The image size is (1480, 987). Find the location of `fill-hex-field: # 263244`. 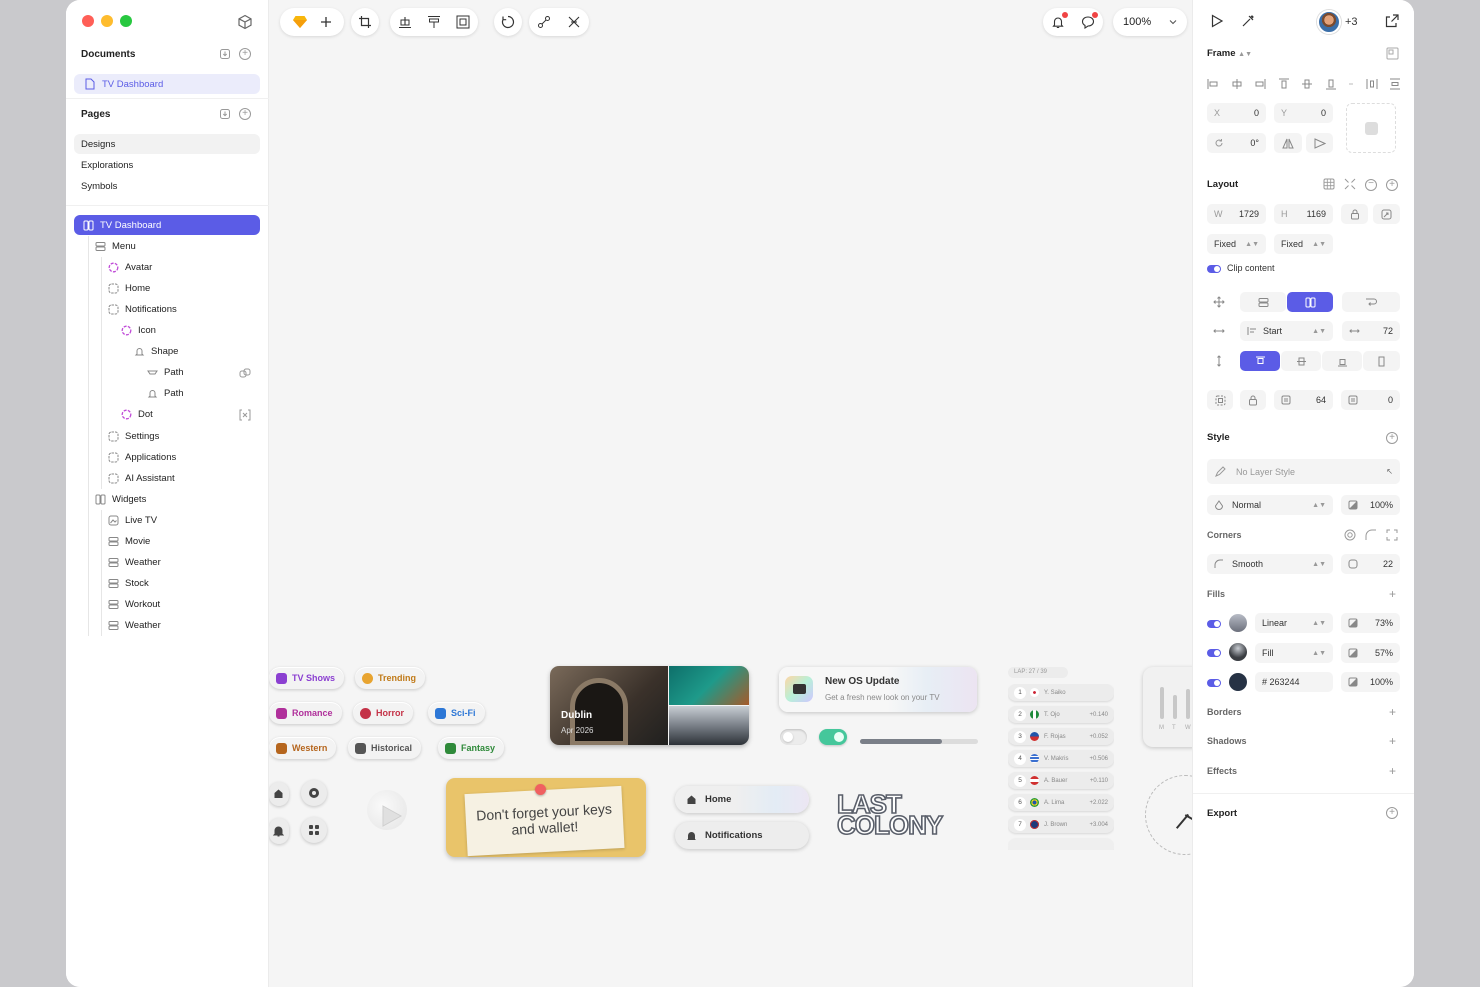

fill-hex-field: # 263244 is located at coordinates (1294, 682).